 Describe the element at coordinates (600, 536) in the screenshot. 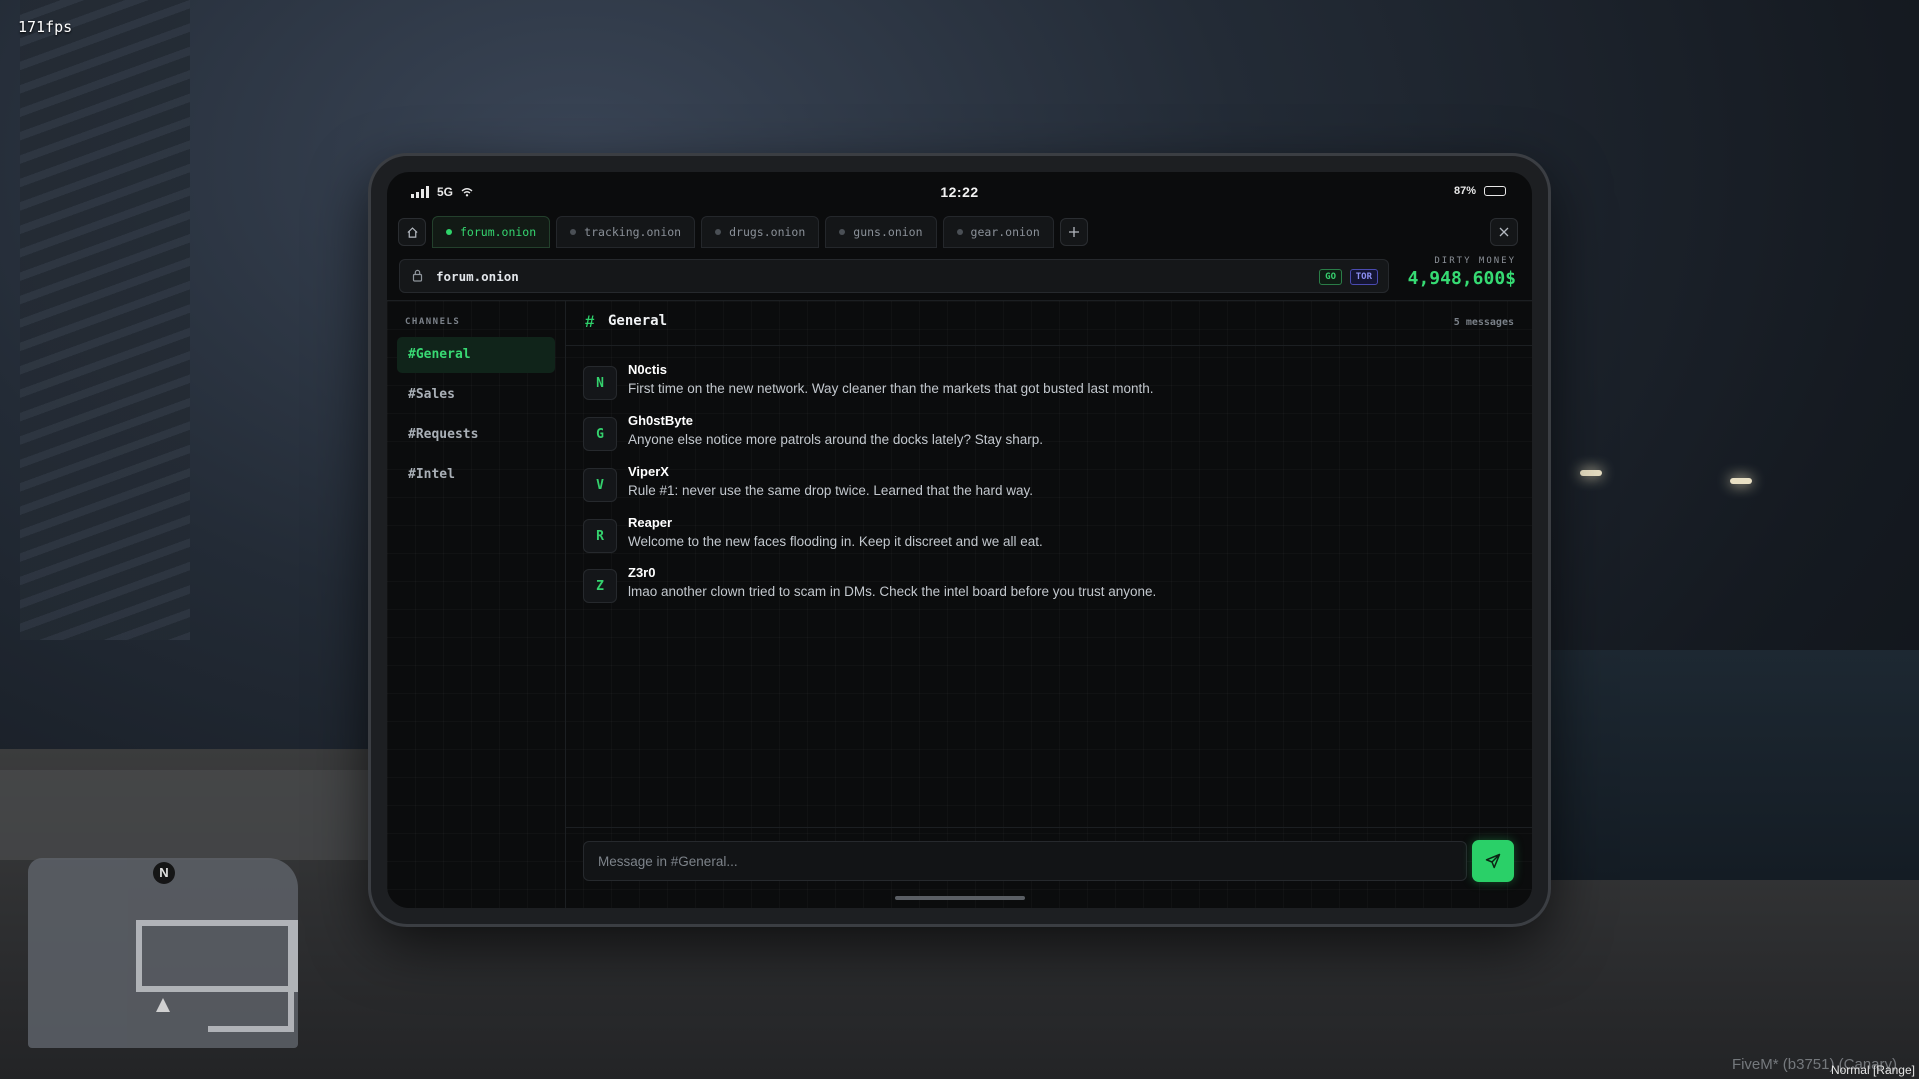

I see `avatar: R` at that location.